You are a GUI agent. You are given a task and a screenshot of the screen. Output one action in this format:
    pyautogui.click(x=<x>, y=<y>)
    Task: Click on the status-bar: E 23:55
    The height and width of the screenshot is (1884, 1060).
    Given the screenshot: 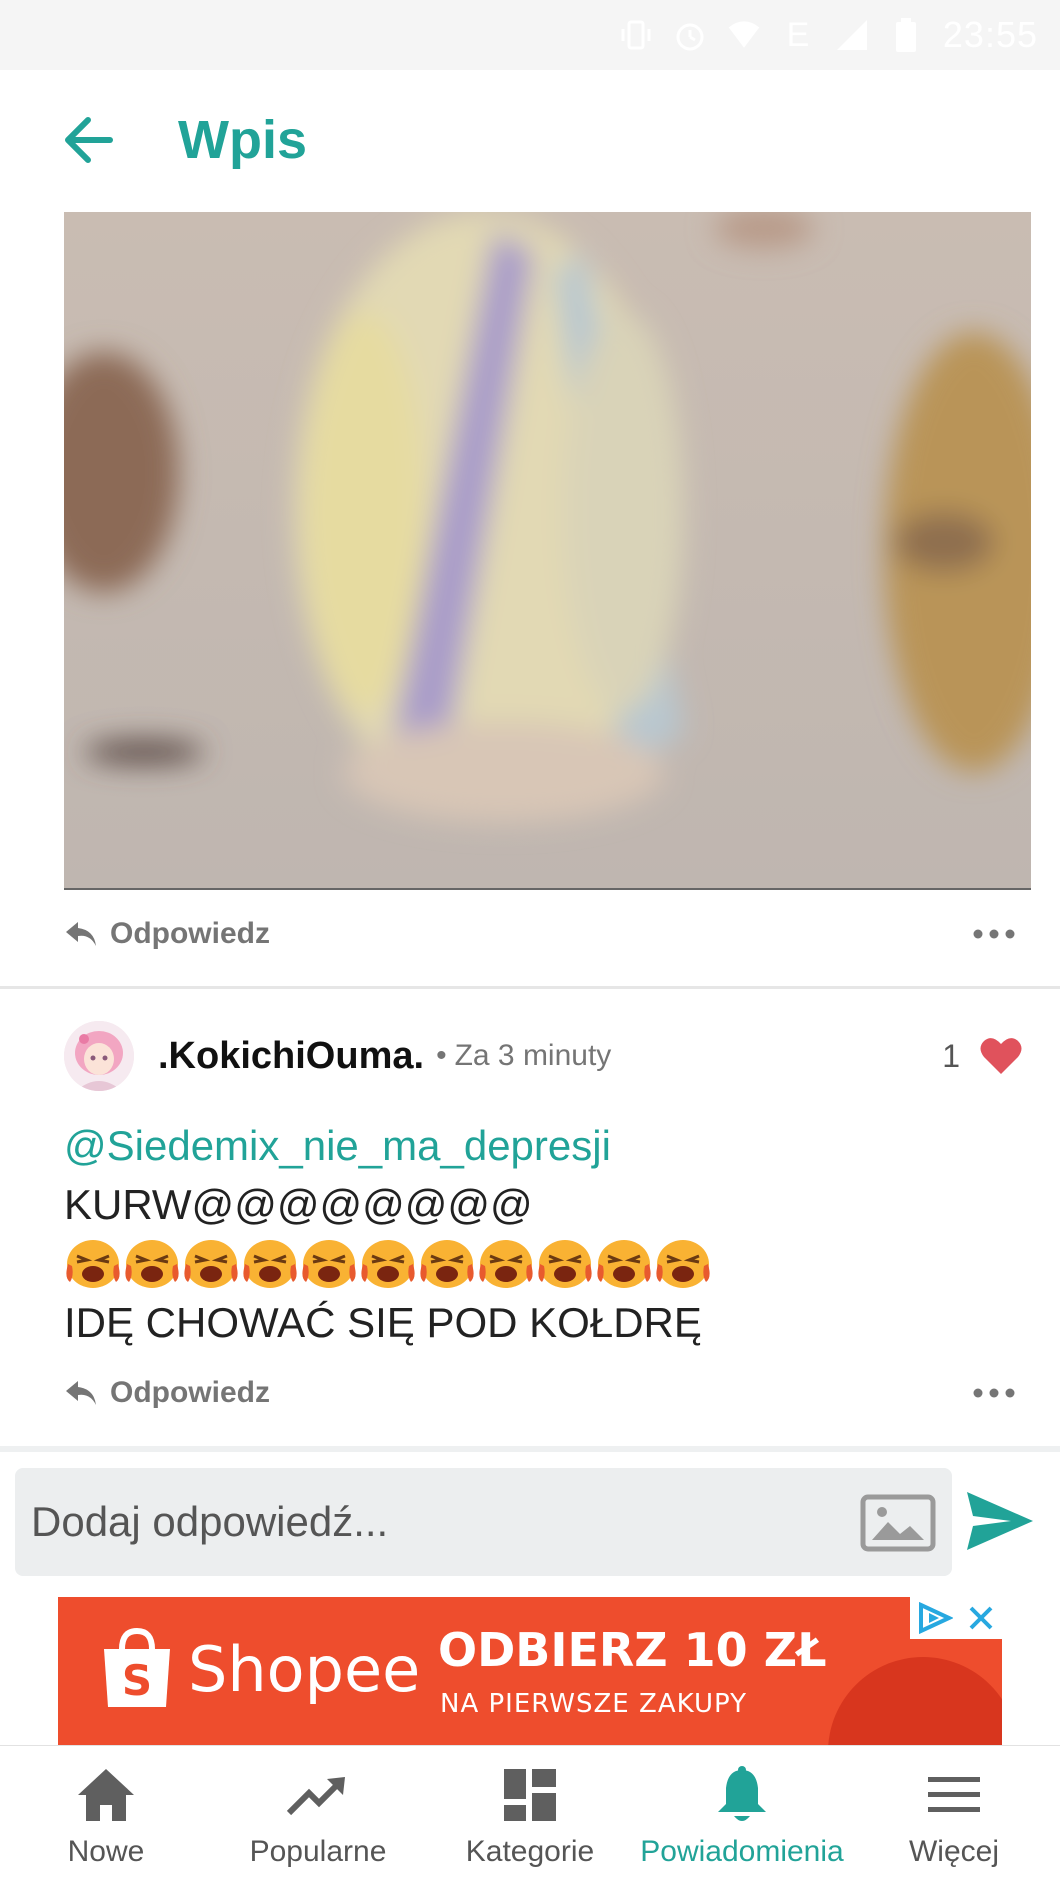 What is the action you would take?
    pyautogui.click(x=530, y=35)
    